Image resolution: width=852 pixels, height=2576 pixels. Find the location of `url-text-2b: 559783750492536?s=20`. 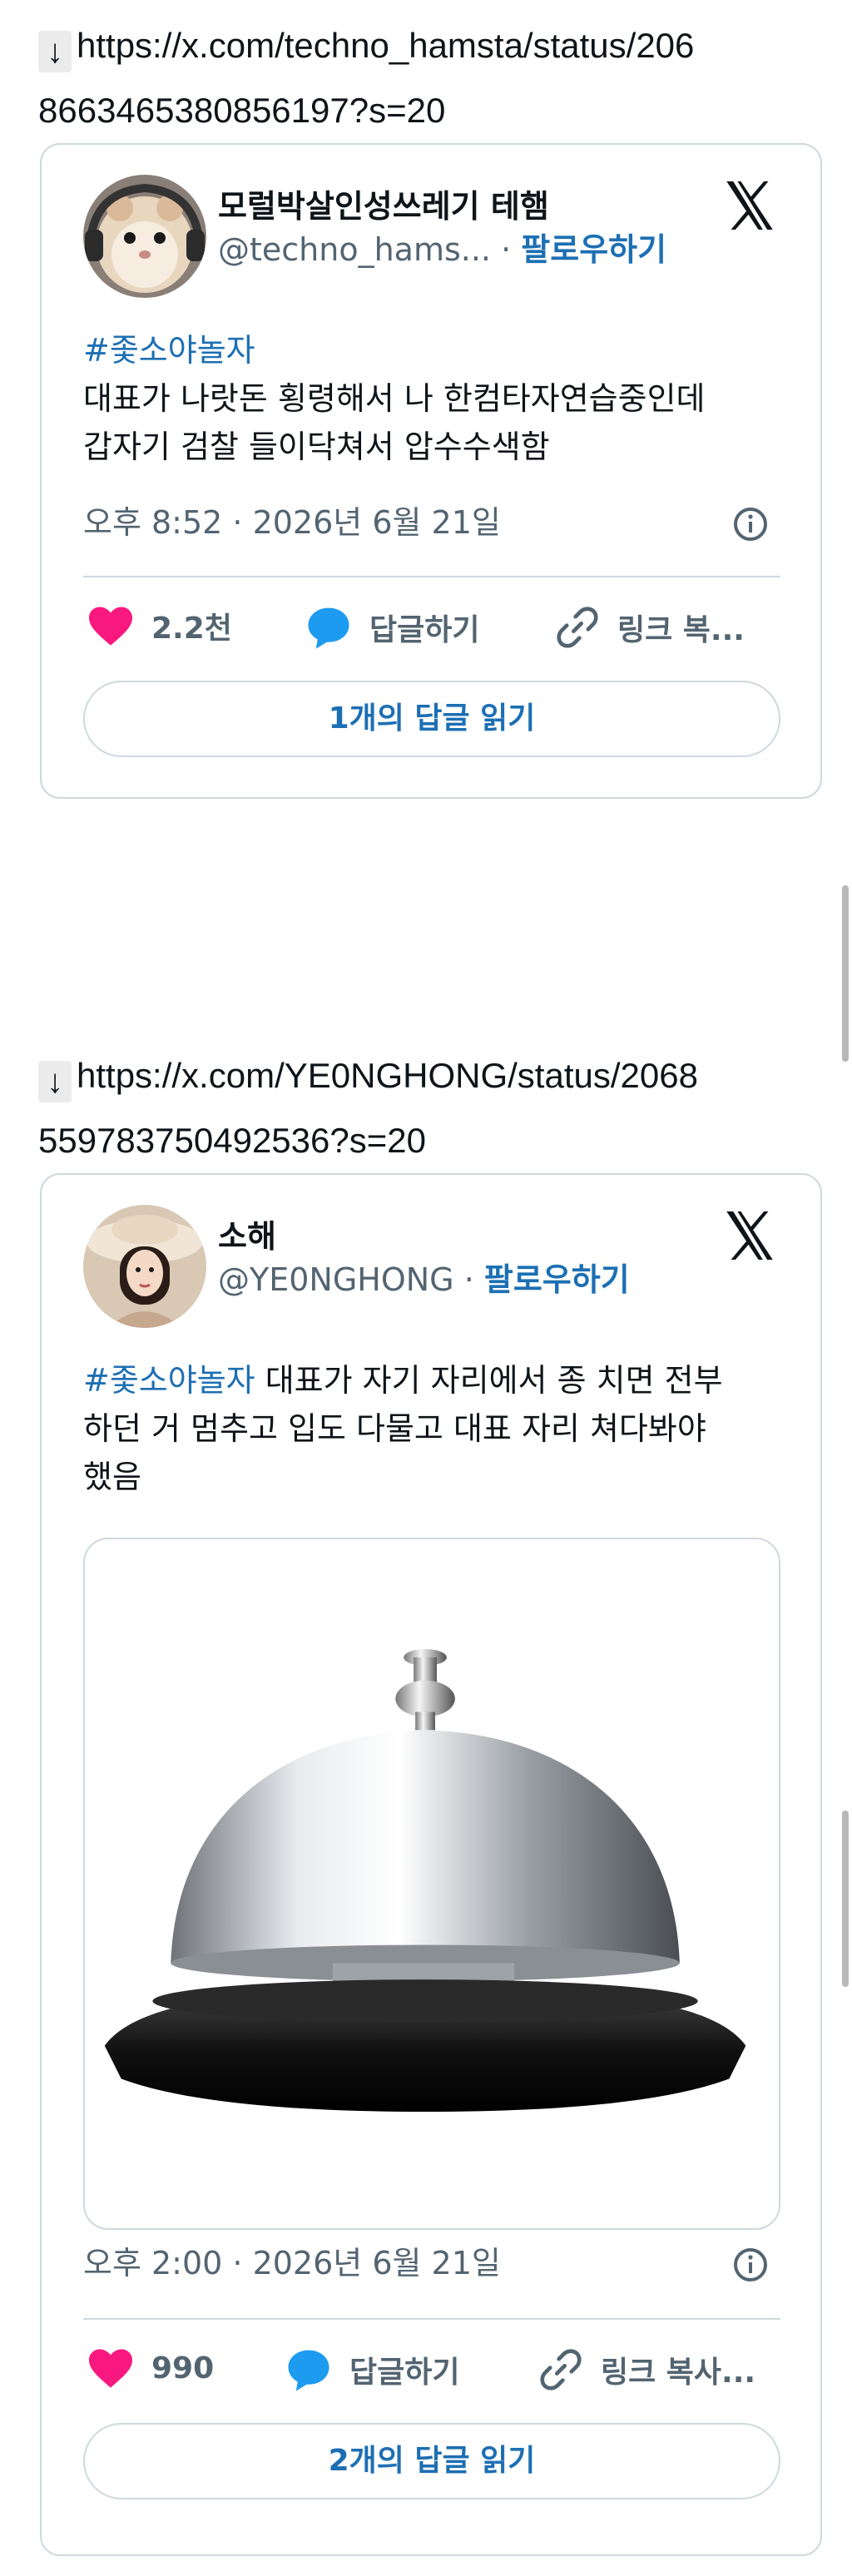

url-text-2b: 559783750492536?s=20 is located at coordinates (232, 1141).